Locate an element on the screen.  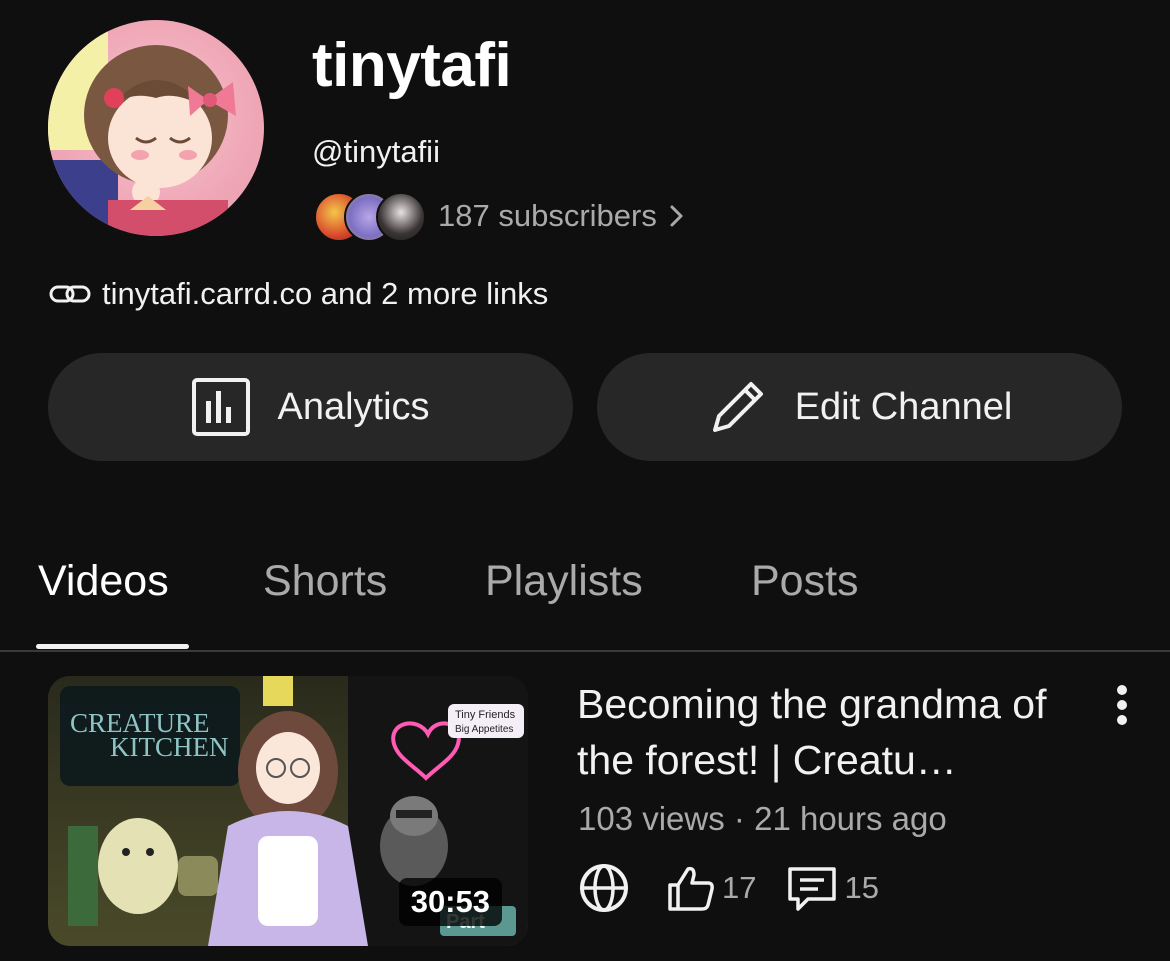
comments-stat: 15 is located at coordinates (832, 888).